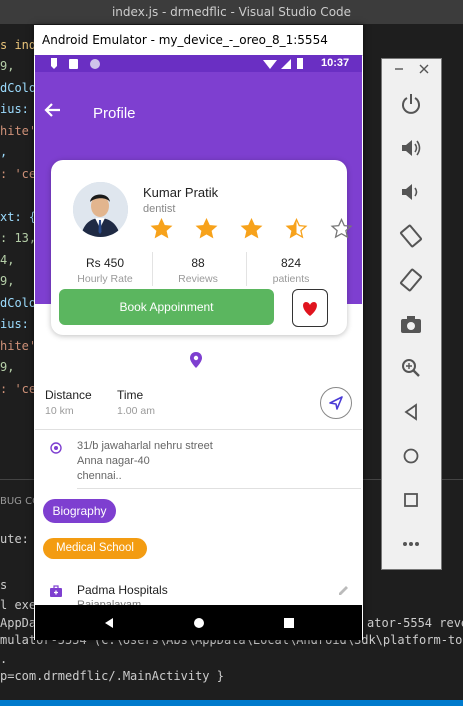 This screenshot has width=463, height=706. I want to click on time-value: 1.00 am, so click(136, 411).